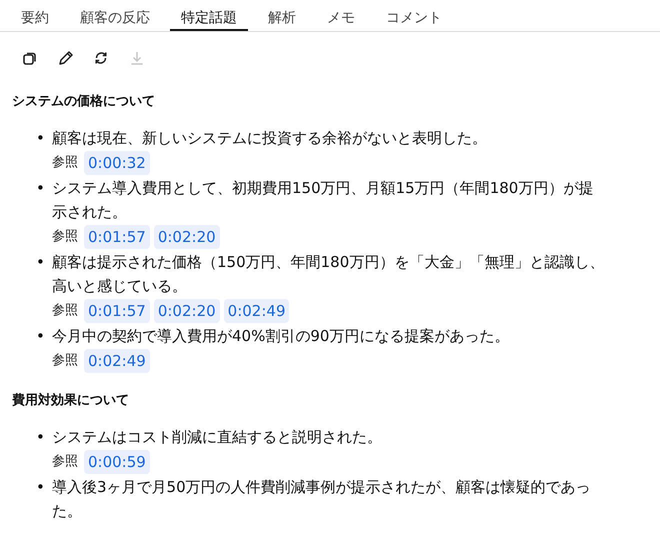 This screenshot has height=556, width=660. What do you see at coordinates (269, 138) in the screenshot?
I see `bullet-text: 顧客は現在、新しいシステムに投資する余裕がないと表明した。` at bounding box center [269, 138].